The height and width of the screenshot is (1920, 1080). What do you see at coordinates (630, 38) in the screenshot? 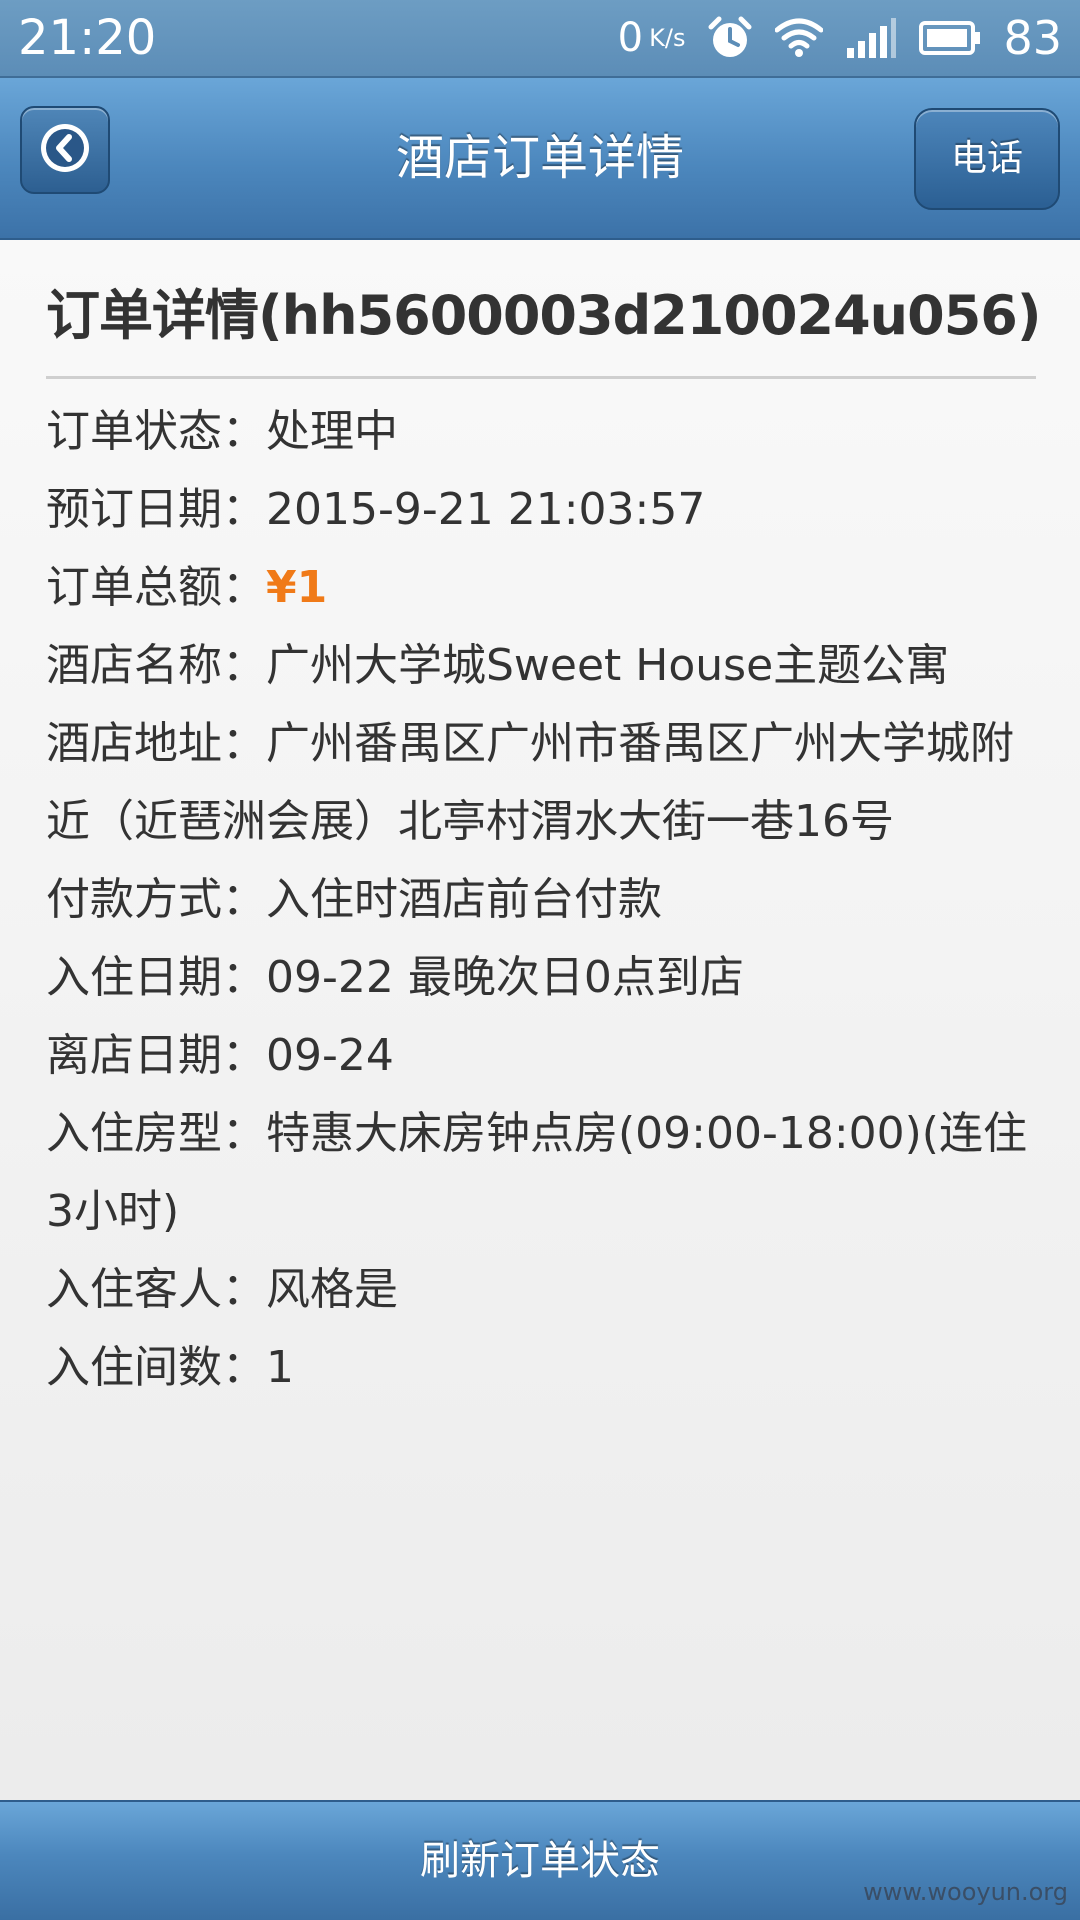
I see `network-speed-value: 0` at bounding box center [630, 38].